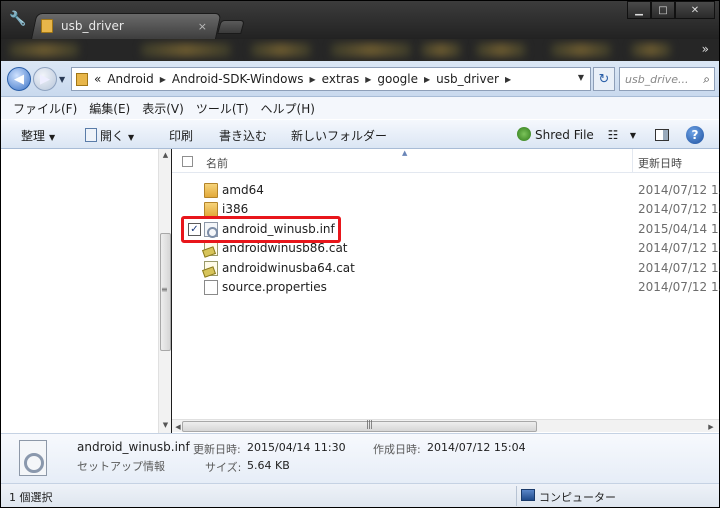 The height and width of the screenshot is (508, 720). I want to click on open-button: 開く ▼, so click(109, 135).